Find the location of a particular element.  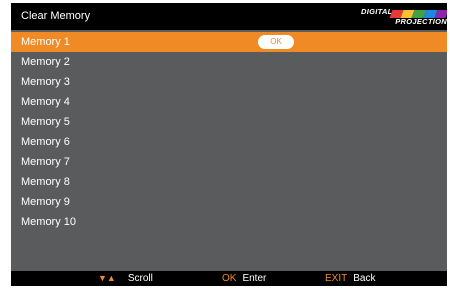

memory-item-2: Memory 2 is located at coordinates (229, 62).